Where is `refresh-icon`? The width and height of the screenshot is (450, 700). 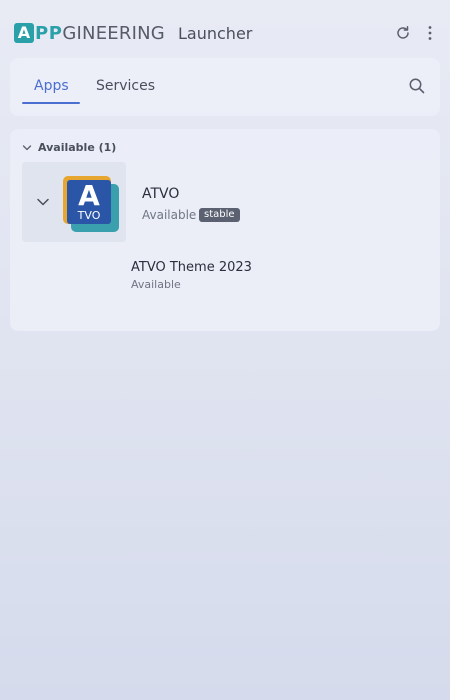 refresh-icon is located at coordinates (403, 32).